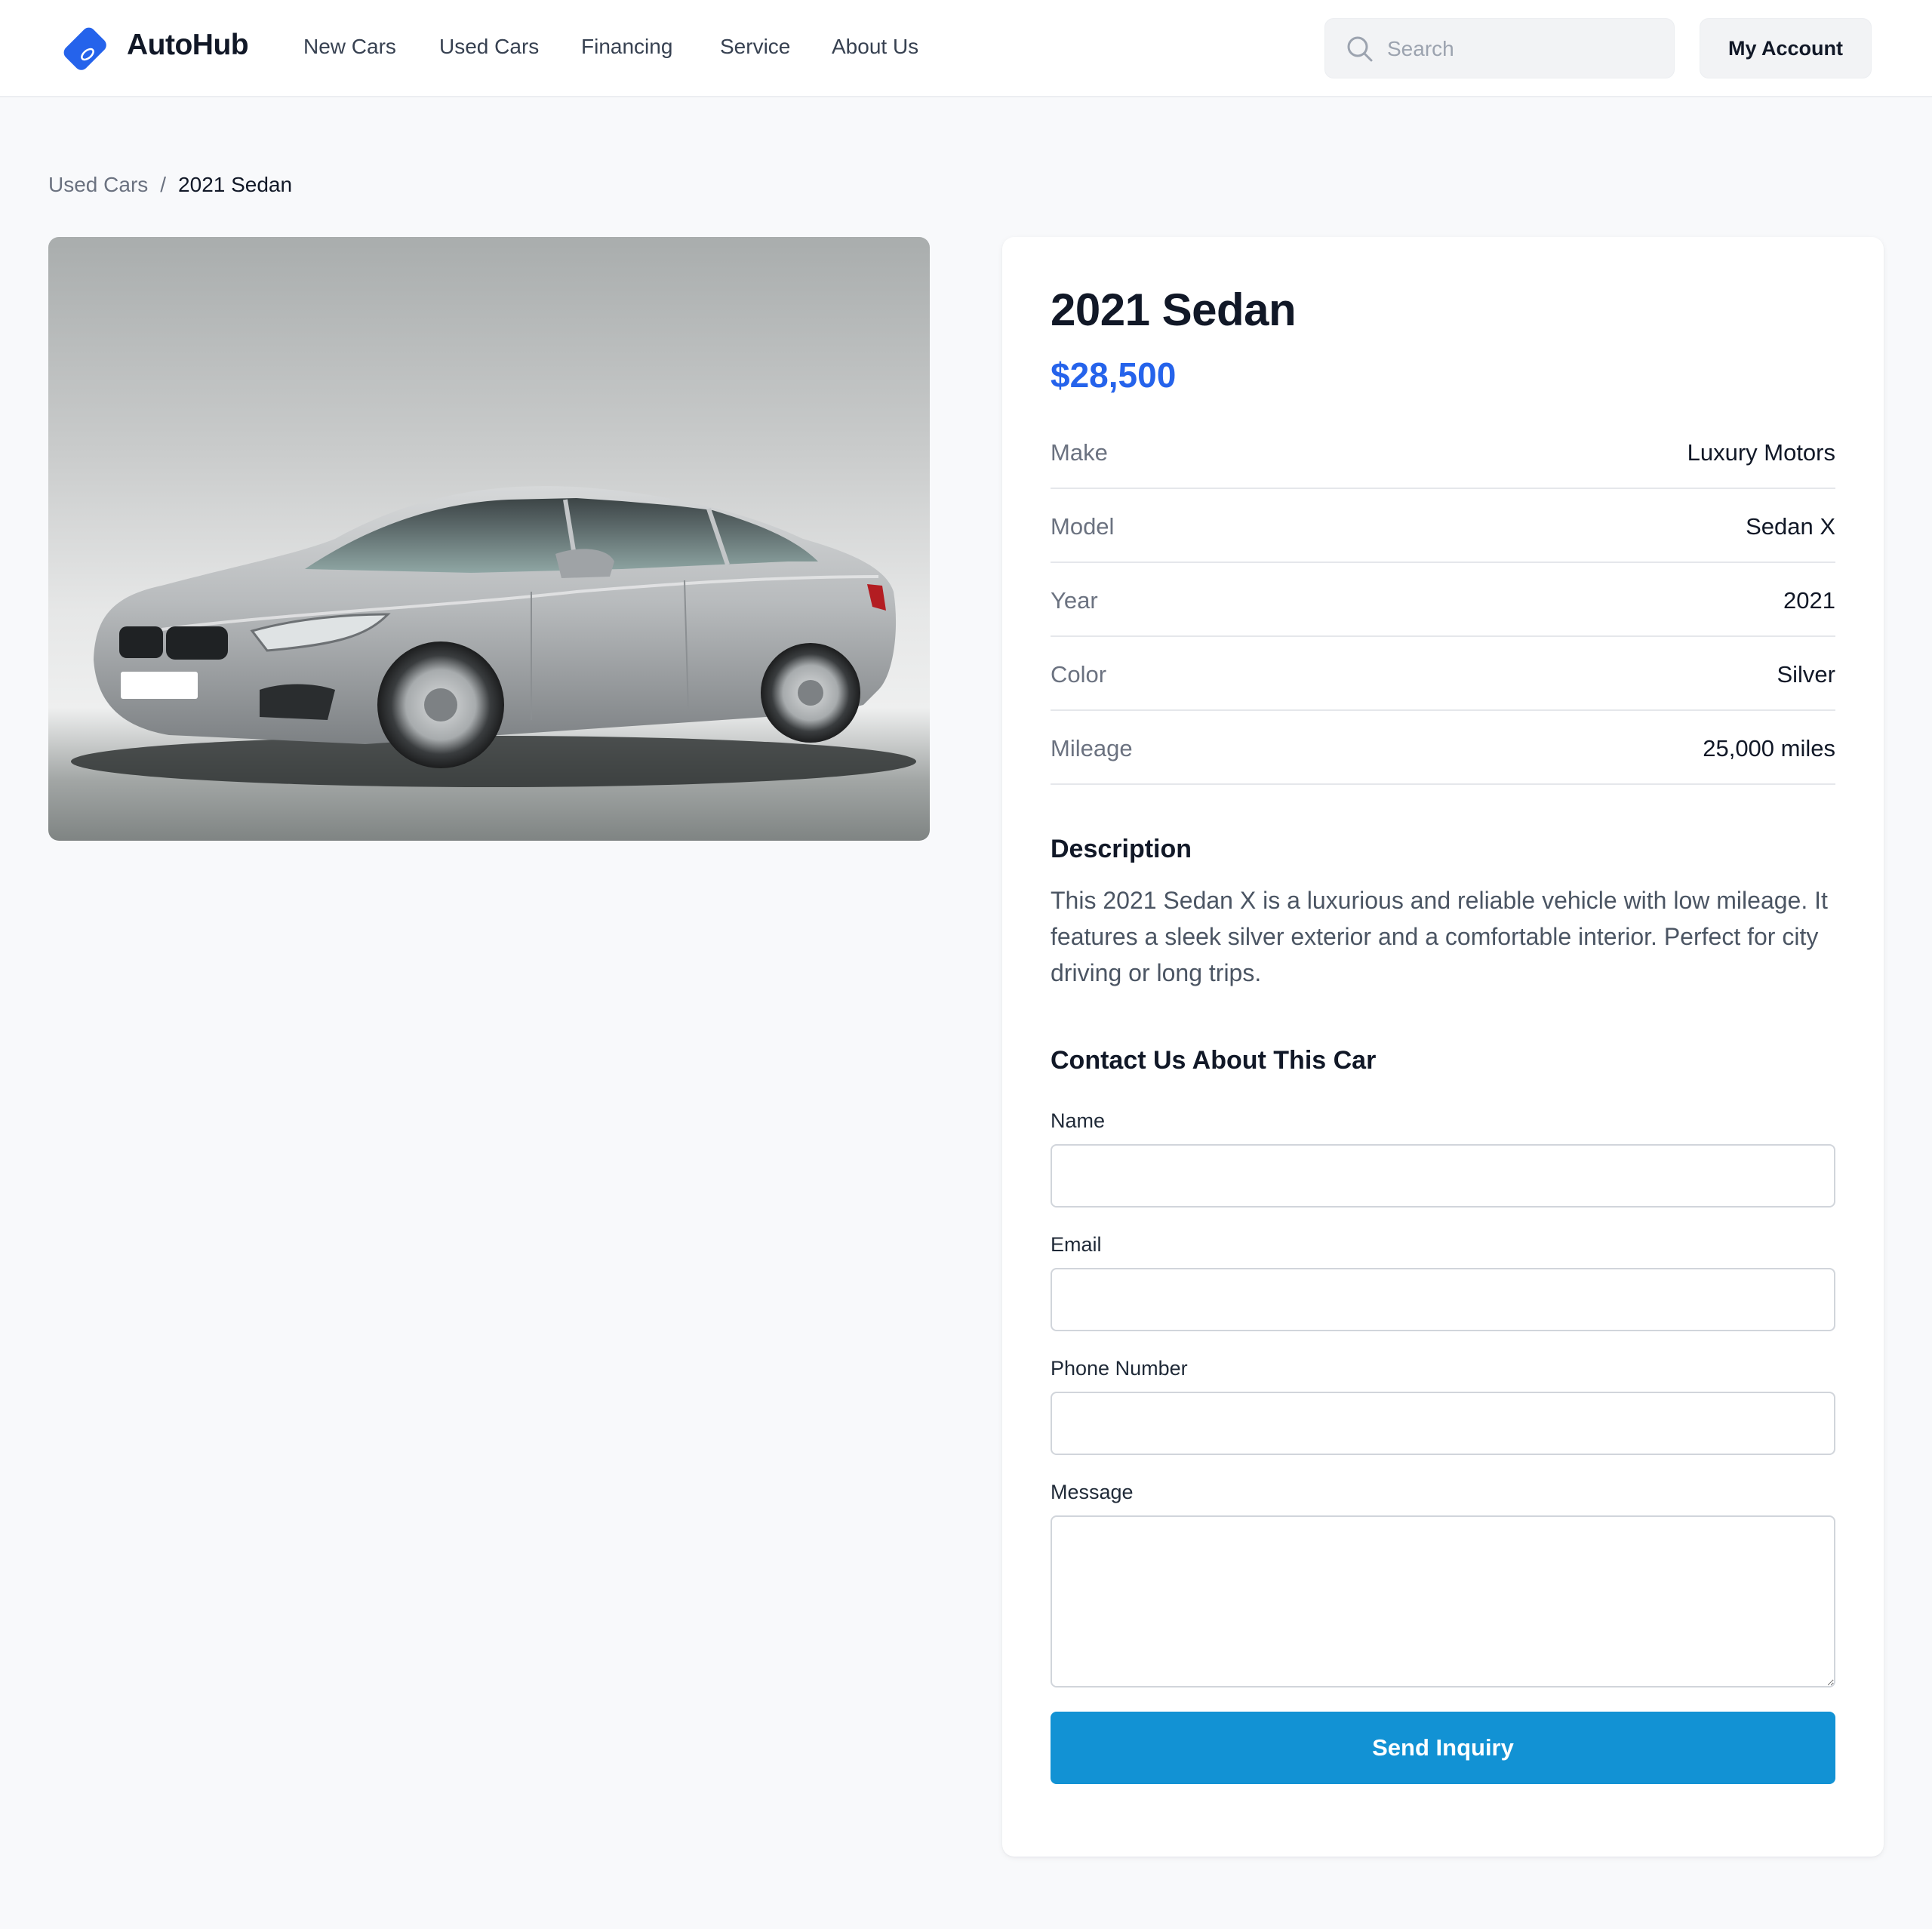 This screenshot has width=1932, height=1929. What do you see at coordinates (1523, 49) in the screenshot?
I see `search-input` at bounding box center [1523, 49].